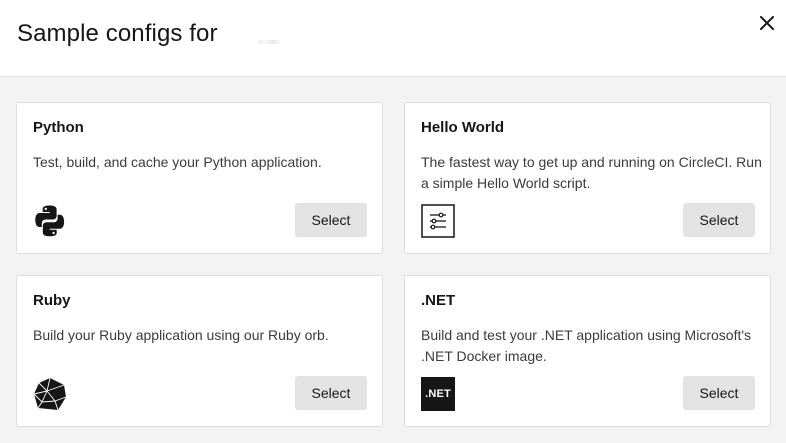  I want to click on modal-title: Sample configs for, so click(117, 33).